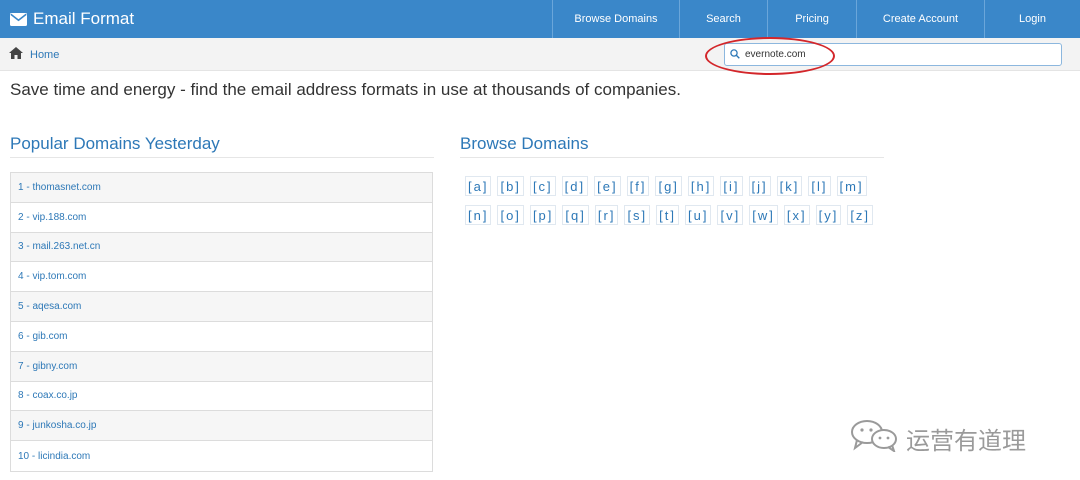 The width and height of the screenshot is (1080, 480). Describe the element at coordinates (221, 366) in the screenshot. I see `list-item: 7 - gibny.com` at that location.